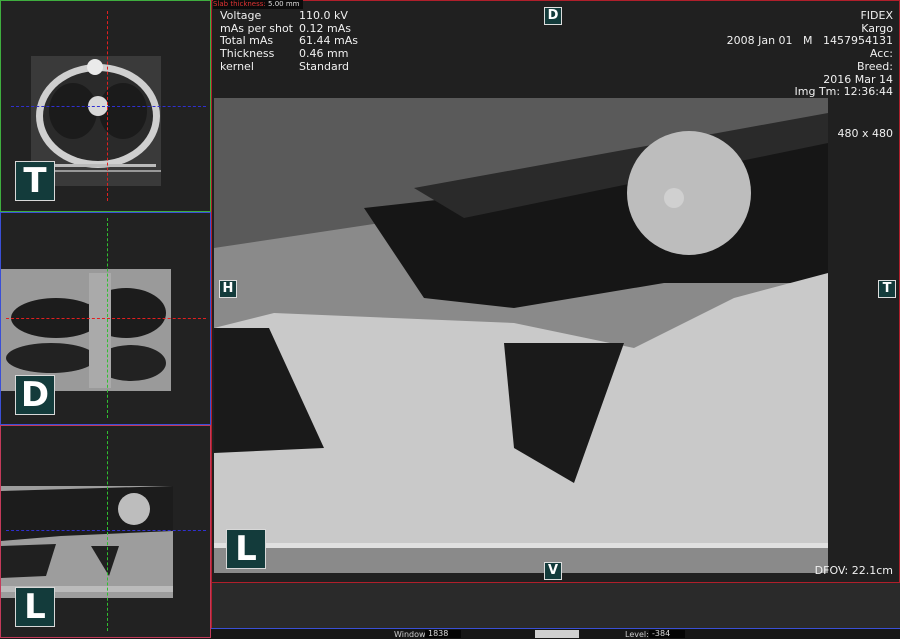 The height and width of the screenshot is (639, 900). Describe the element at coordinates (443, 634) in the screenshot. I see `window-value: 1838` at that location.